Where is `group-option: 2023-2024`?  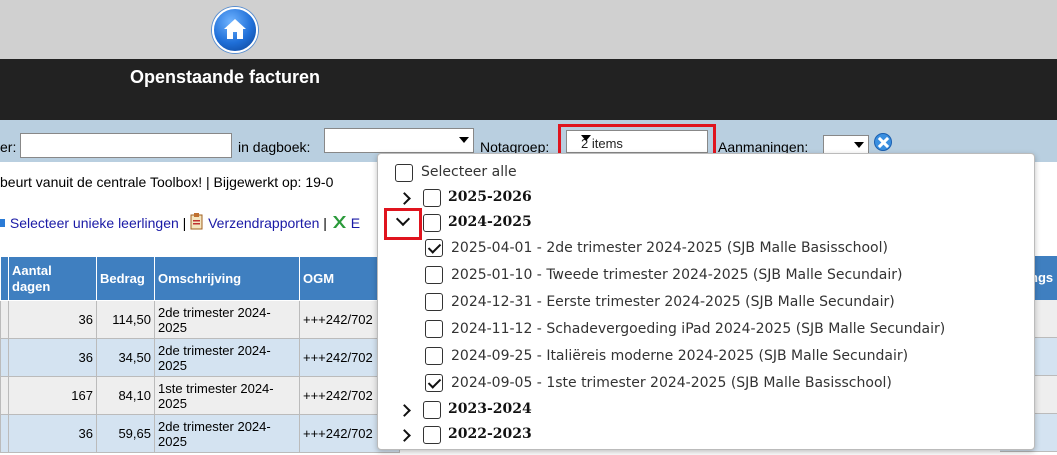 group-option: 2023-2024 is located at coordinates (706, 410).